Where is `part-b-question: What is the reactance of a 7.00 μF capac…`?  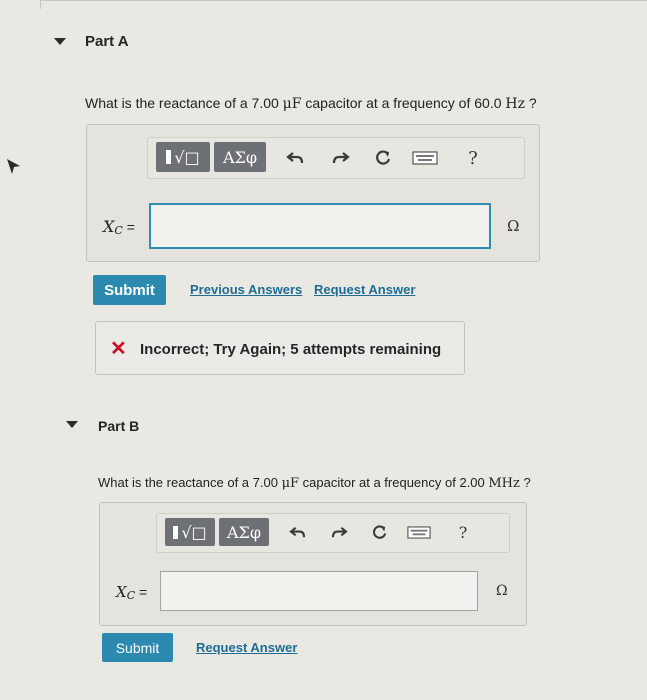
part-b-question: What is the reactance of a 7.00 μF capac… is located at coordinates (314, 483).